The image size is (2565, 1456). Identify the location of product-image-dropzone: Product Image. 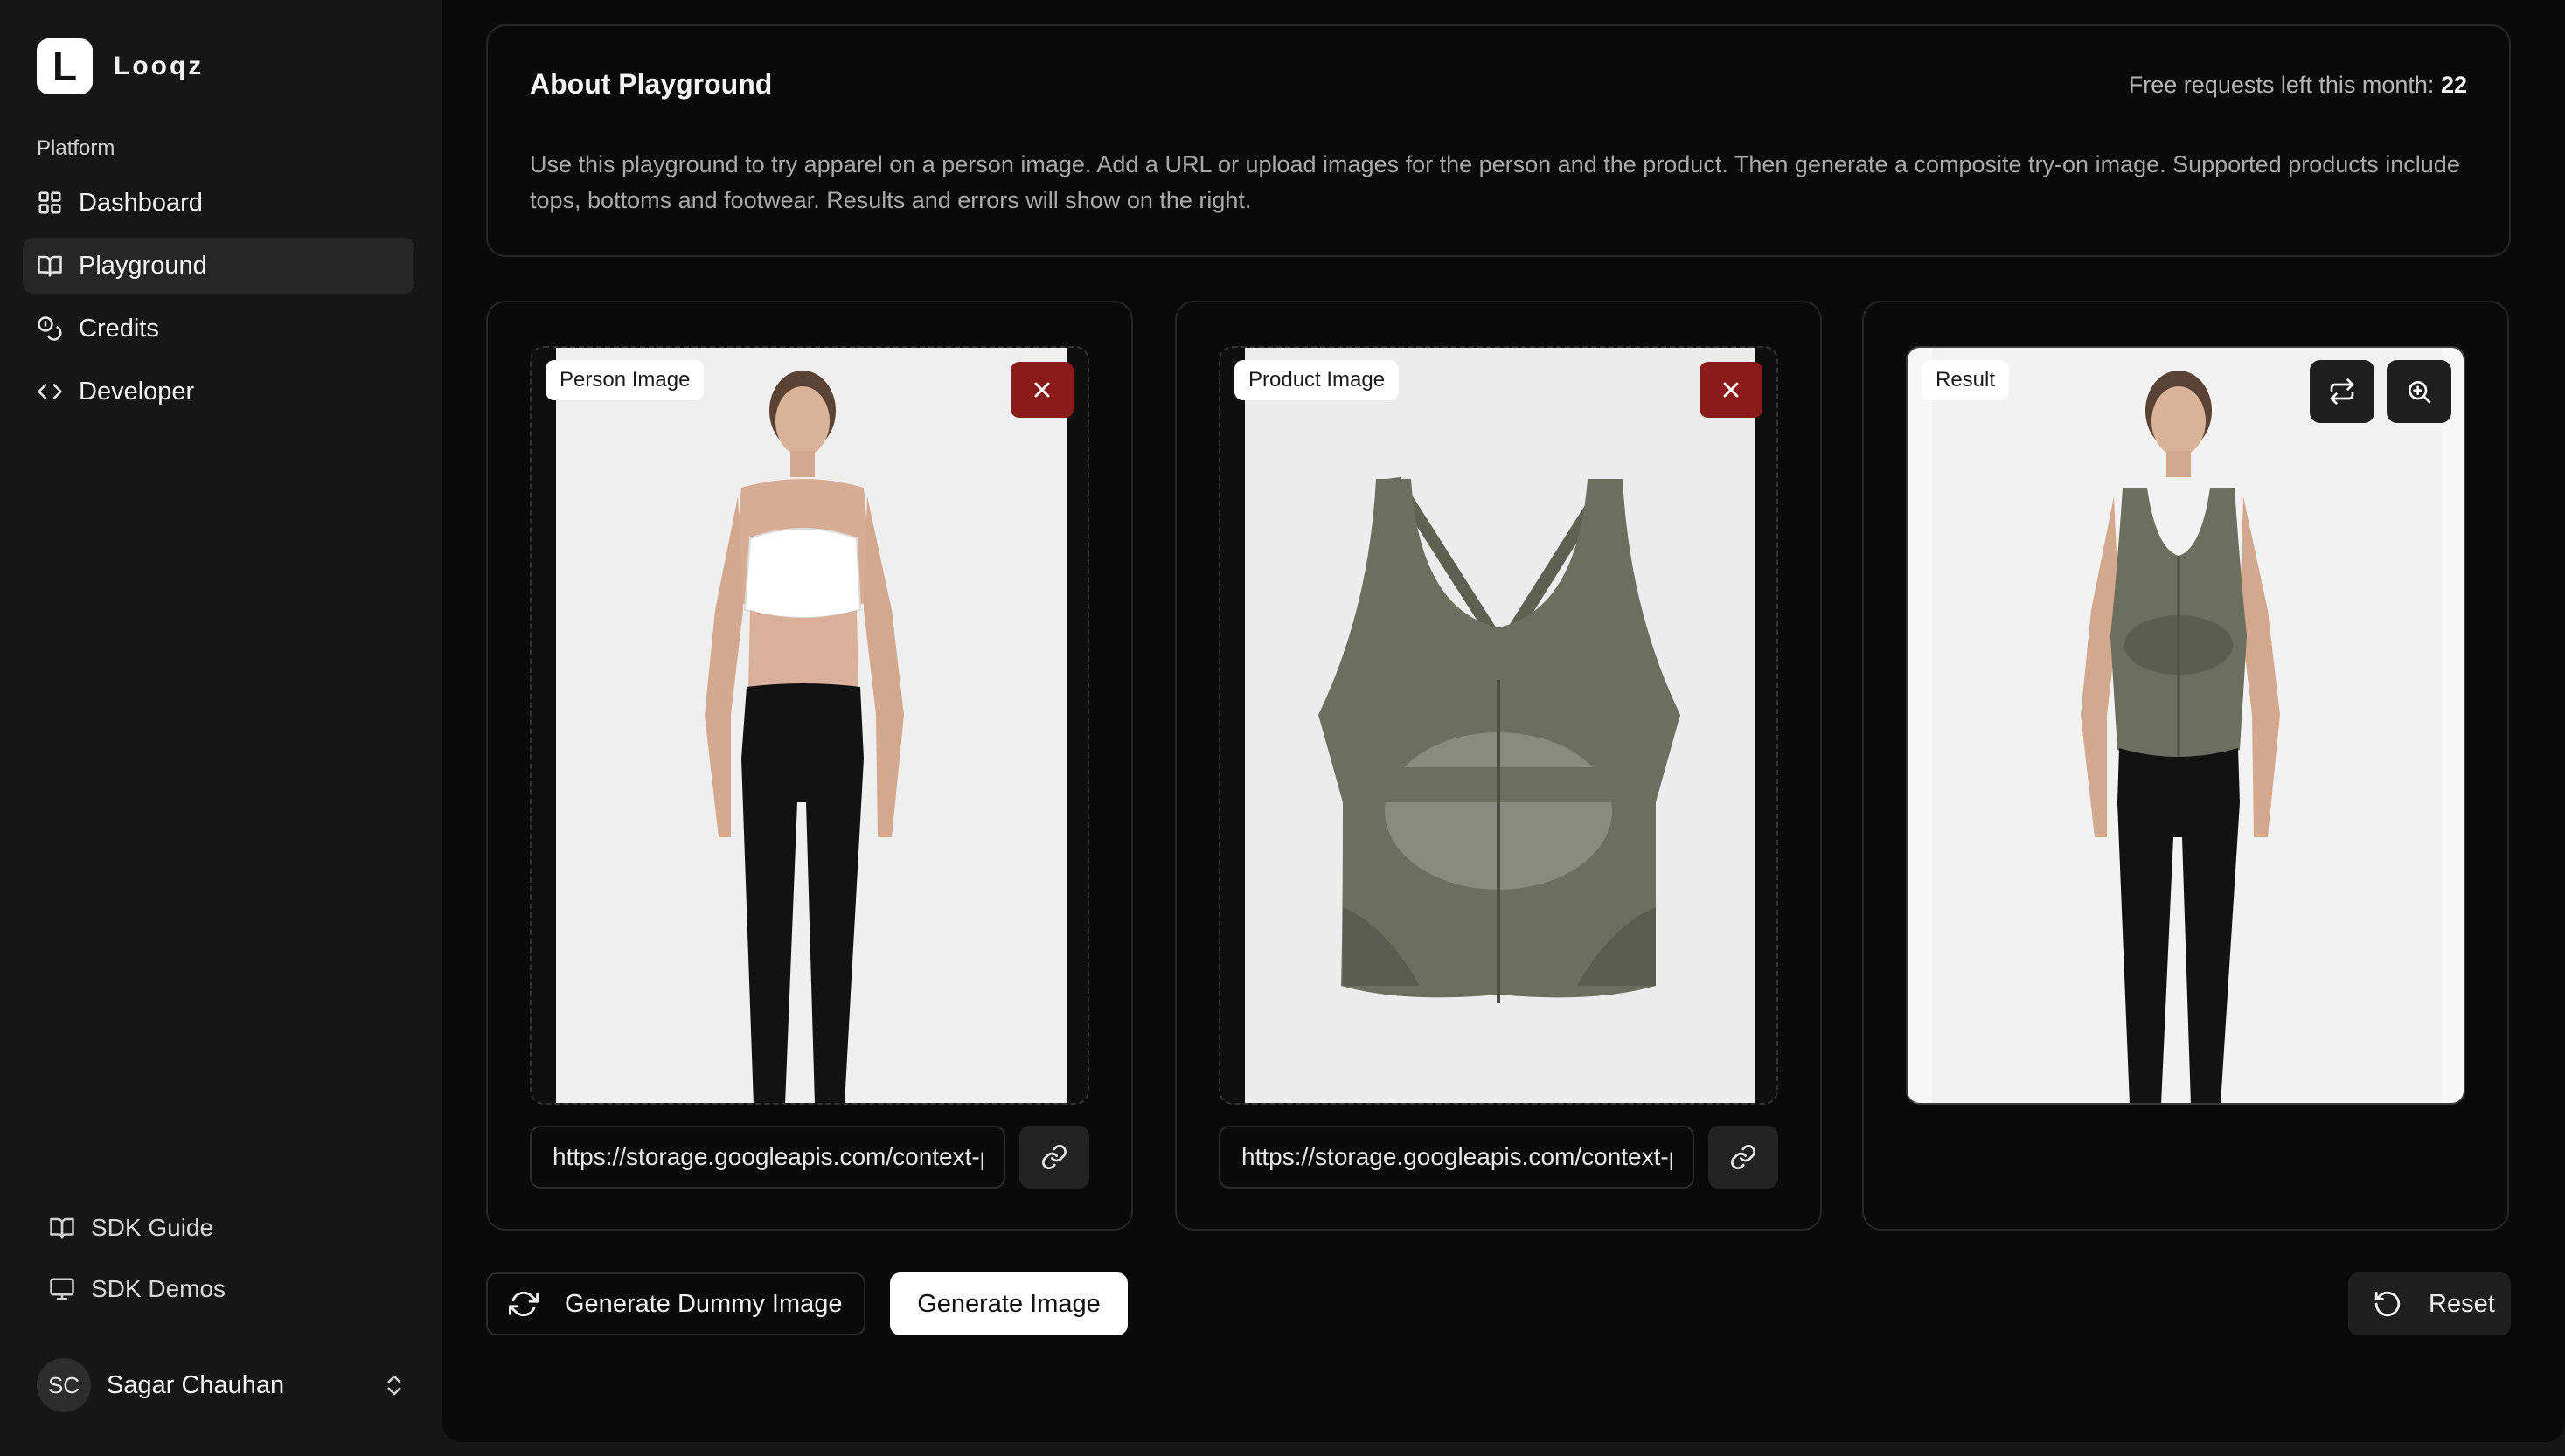
(1498, 725).